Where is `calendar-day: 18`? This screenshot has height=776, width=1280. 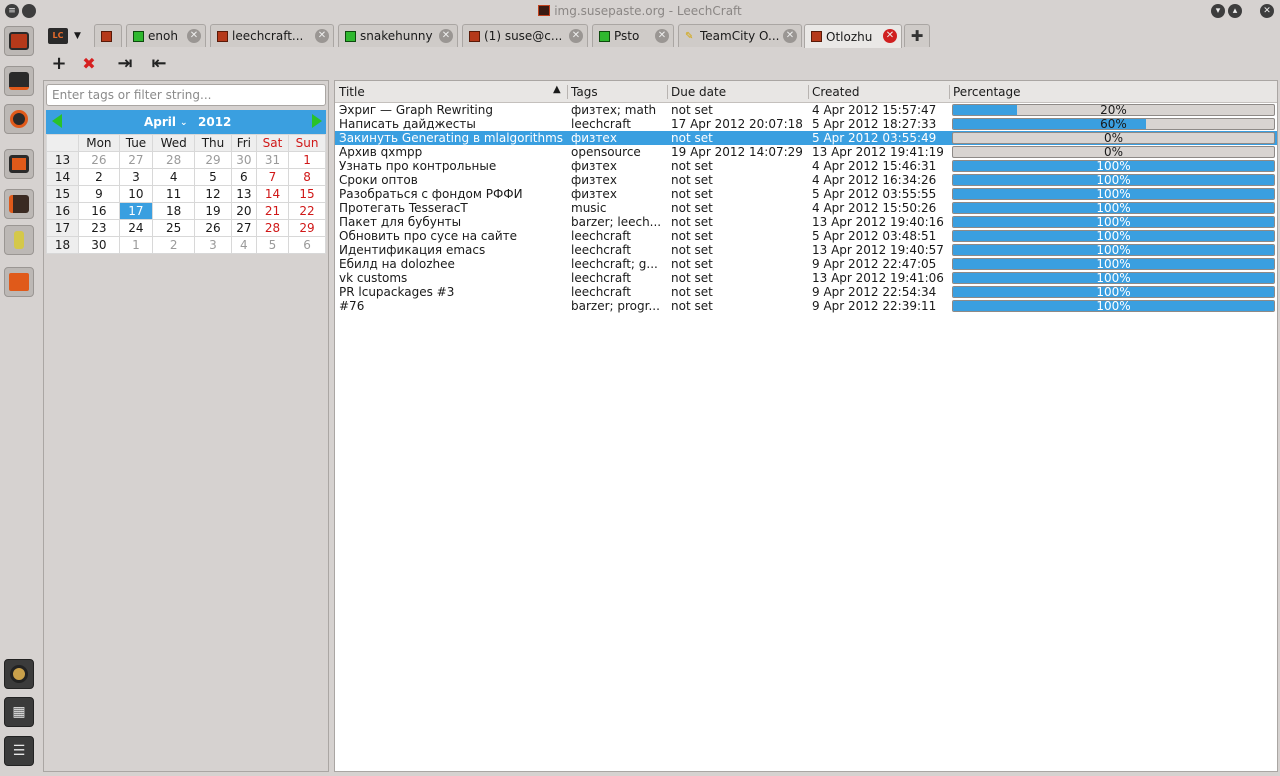 calendar-day: 18 is located at coordinates (174, 211).